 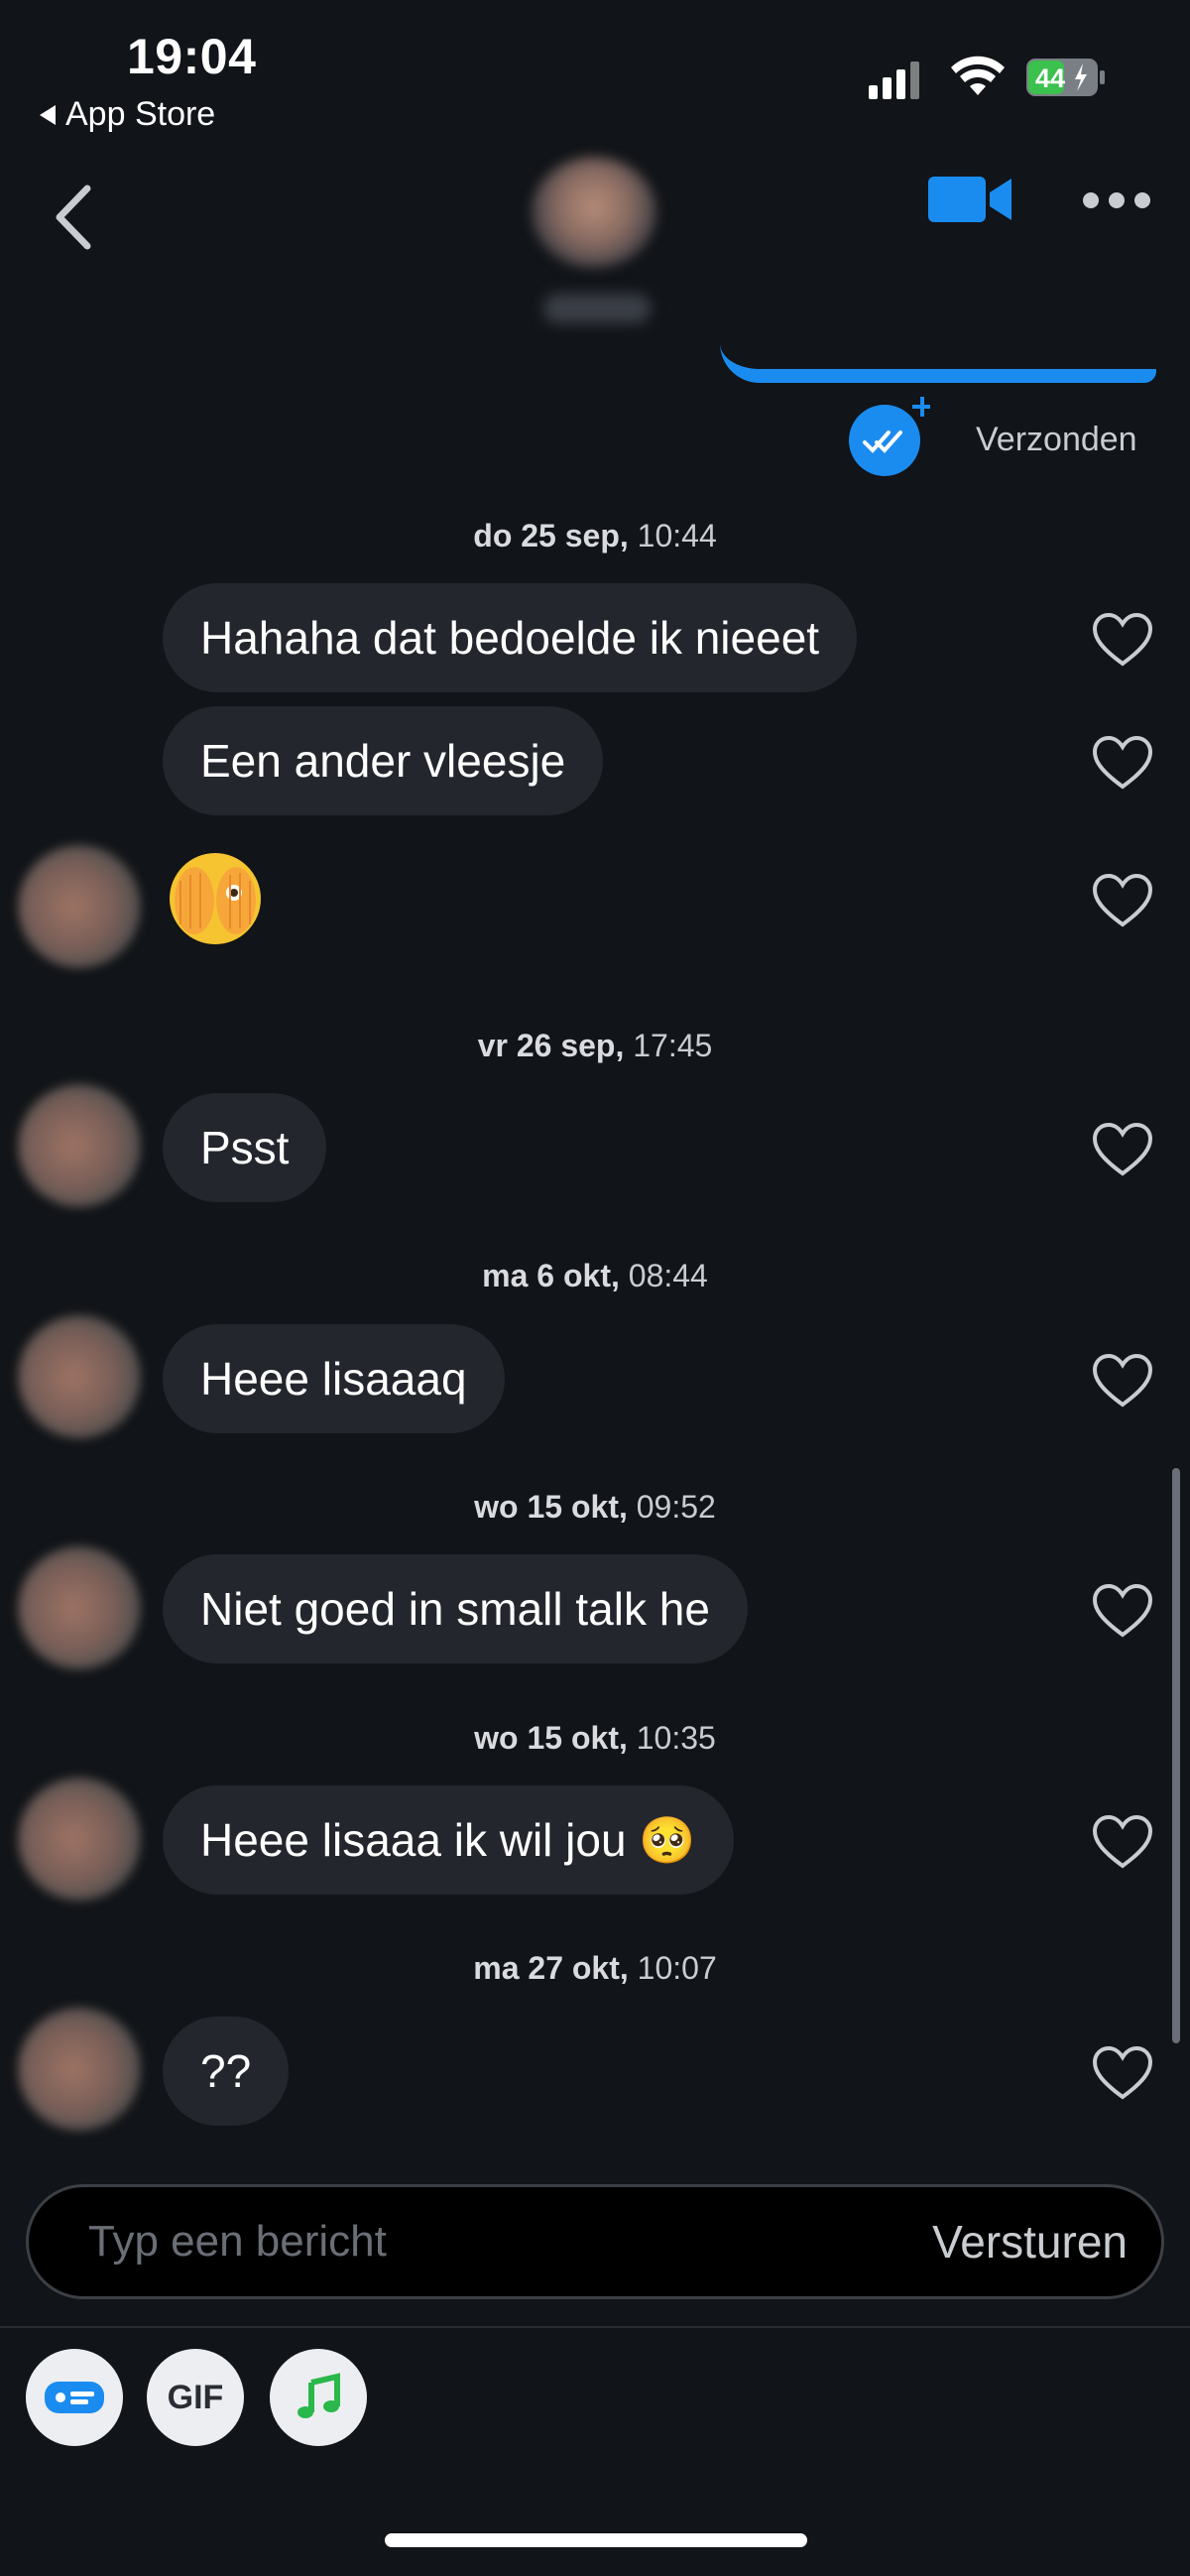 I want to click on gif-button: GIF, so click(x=195, y=2397).